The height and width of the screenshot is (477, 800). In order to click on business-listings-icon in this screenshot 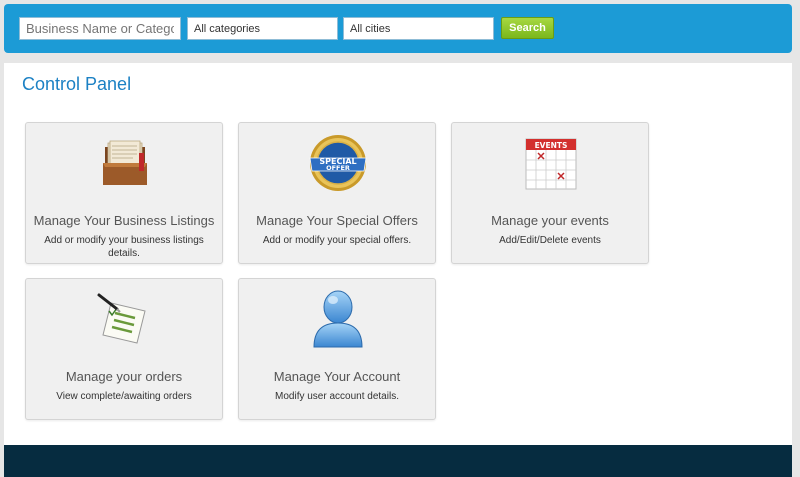, I will do `click(125, 162)`.